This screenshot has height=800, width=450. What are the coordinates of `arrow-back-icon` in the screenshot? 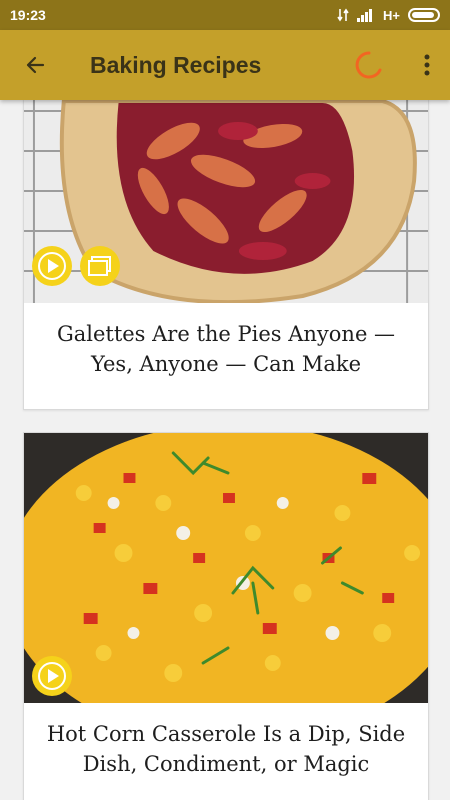 It's located at (35, 65).